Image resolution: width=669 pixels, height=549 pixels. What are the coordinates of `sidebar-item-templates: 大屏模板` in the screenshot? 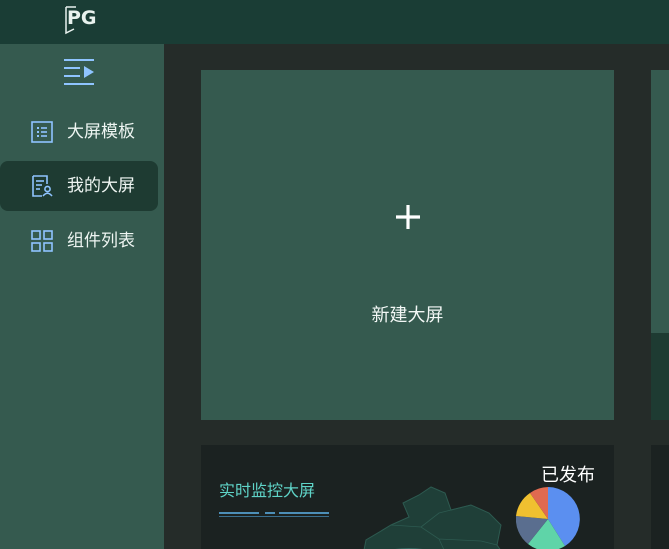 It's located at (79, 132).